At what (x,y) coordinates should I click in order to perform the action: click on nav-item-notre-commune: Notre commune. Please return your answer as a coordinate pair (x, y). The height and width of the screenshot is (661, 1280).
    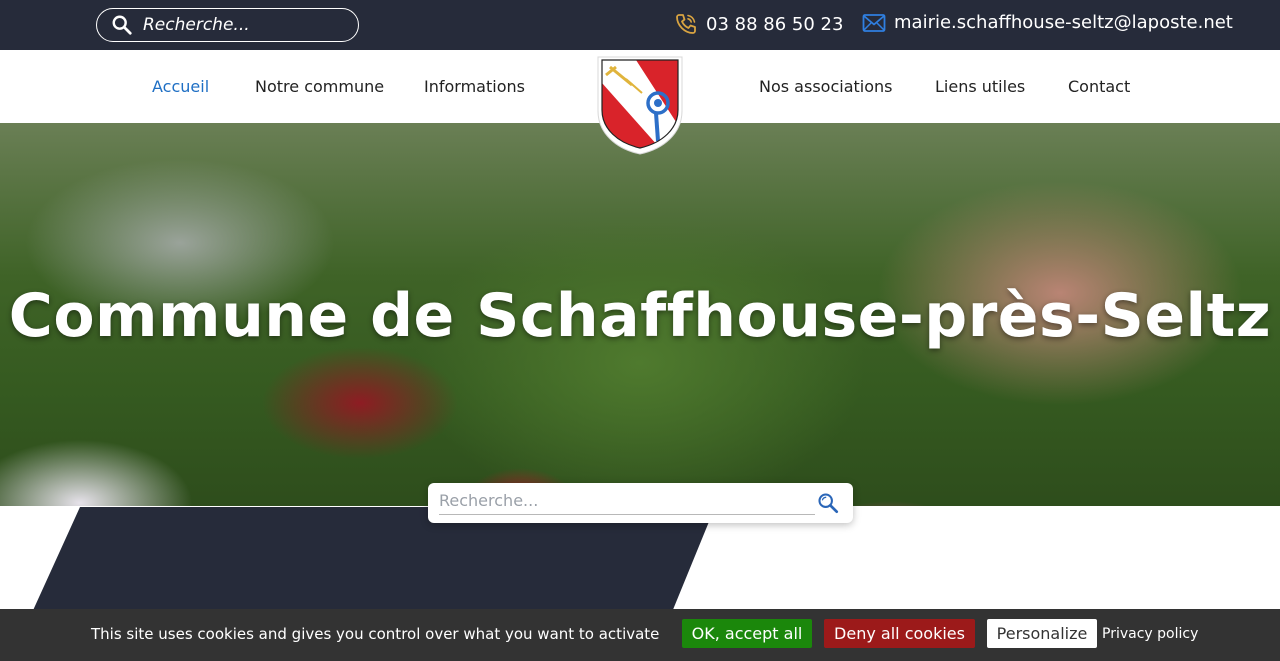
    Looking at the image, I should click on (319, 86).